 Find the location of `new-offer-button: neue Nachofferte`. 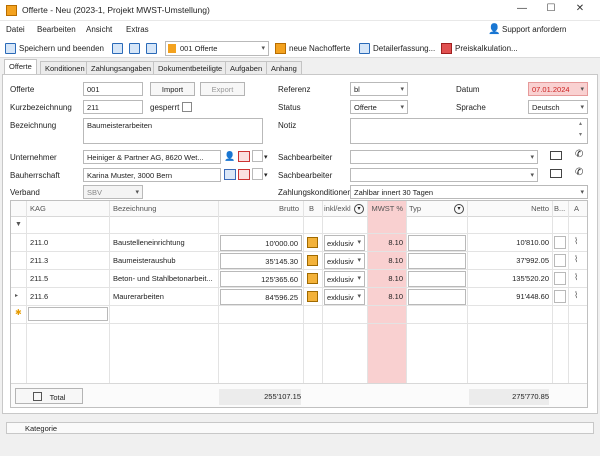

new-offer-button: neue Nachofferte is located at coordinates (319, 48).